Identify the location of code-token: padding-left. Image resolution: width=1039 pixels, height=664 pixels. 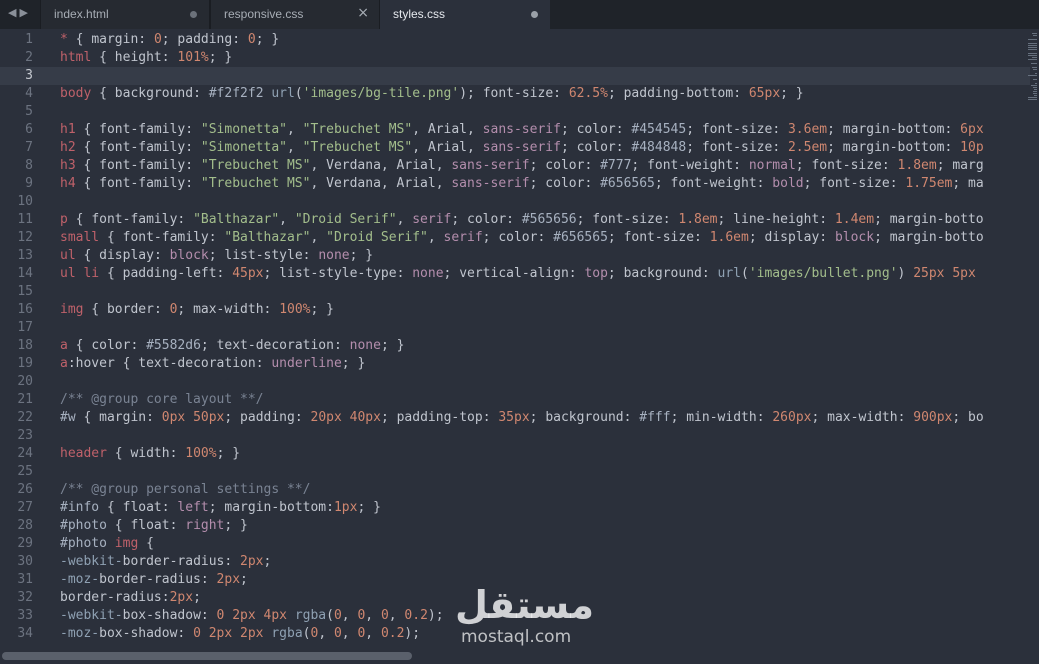
(169, 273).